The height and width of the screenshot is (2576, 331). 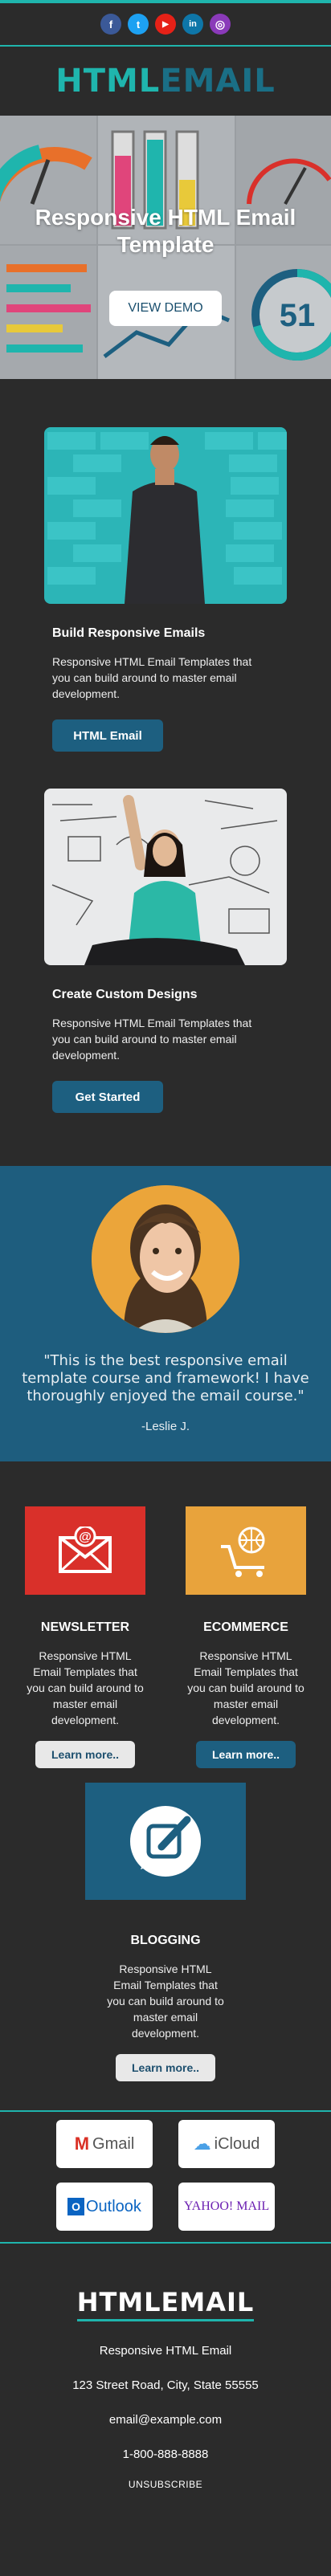 I want to click on youtube-icon: ▶, so click(x=165, y=24).